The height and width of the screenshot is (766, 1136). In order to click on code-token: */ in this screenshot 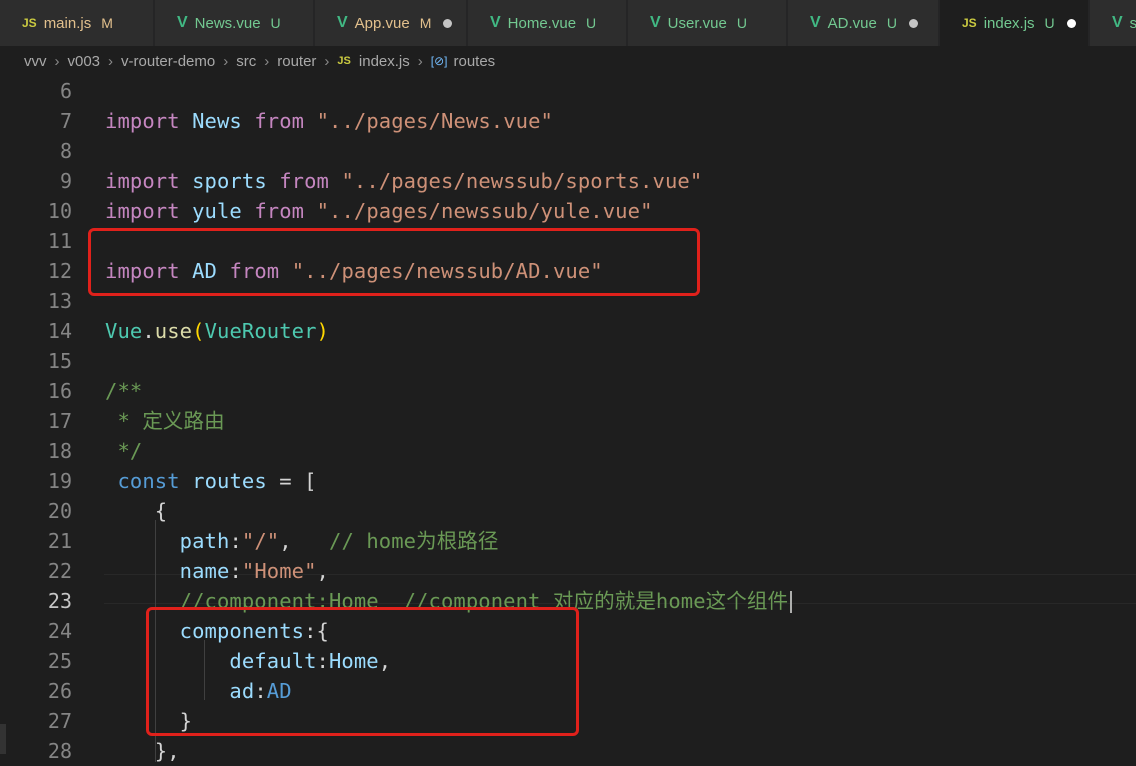, I will do `click(124, 451)`.